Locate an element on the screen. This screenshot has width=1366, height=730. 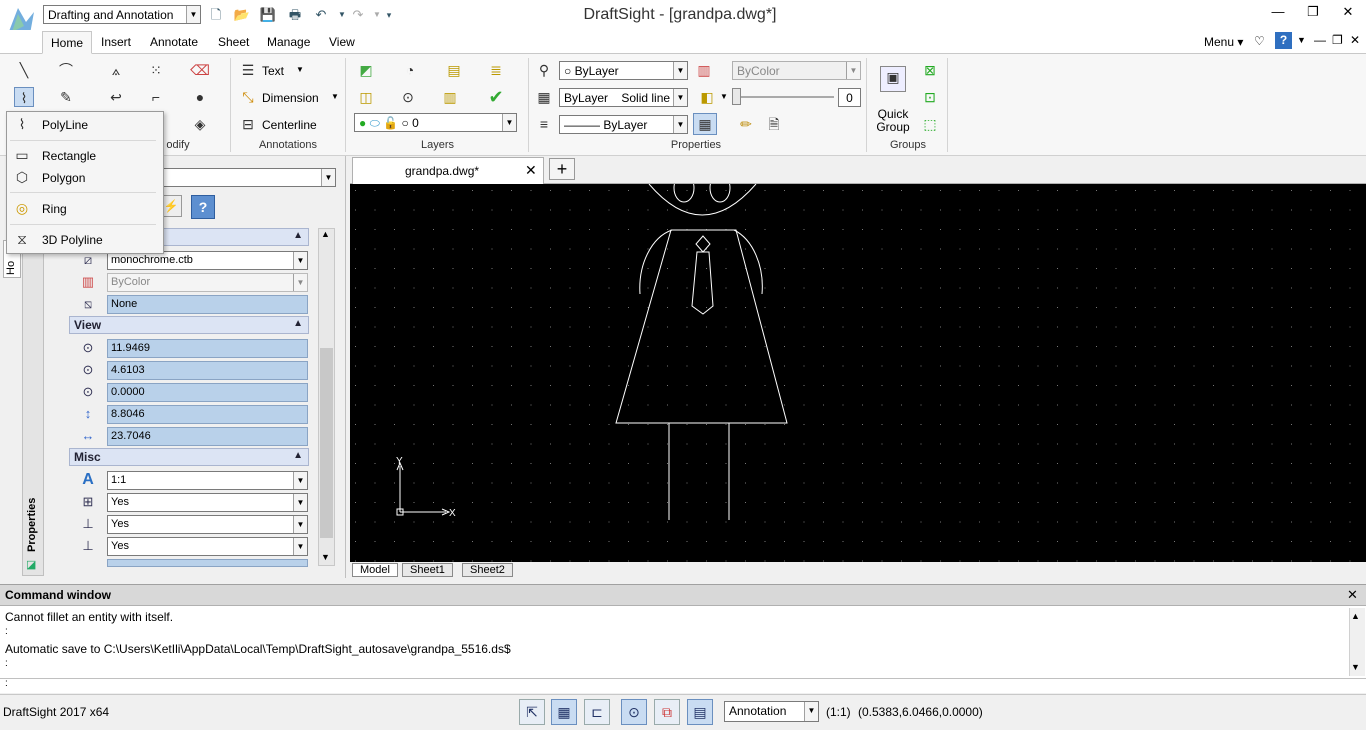
text-dropdown-icon: ▼ is located at coordinates (300, 69).